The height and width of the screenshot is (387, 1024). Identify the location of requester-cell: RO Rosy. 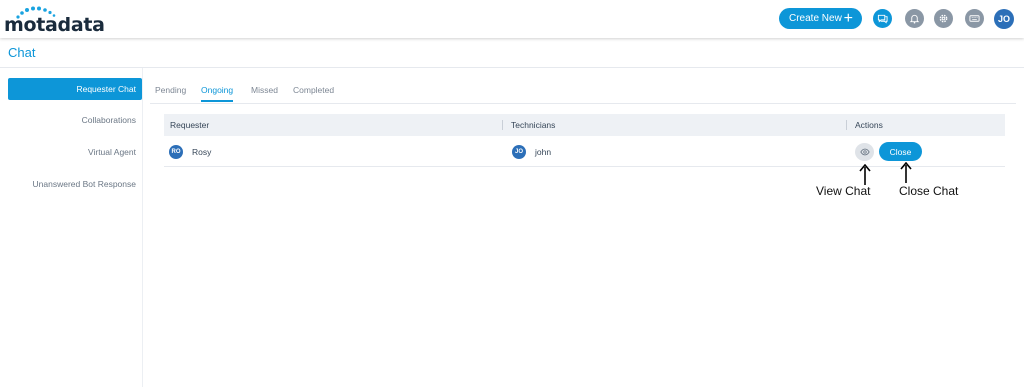
(190, 151).